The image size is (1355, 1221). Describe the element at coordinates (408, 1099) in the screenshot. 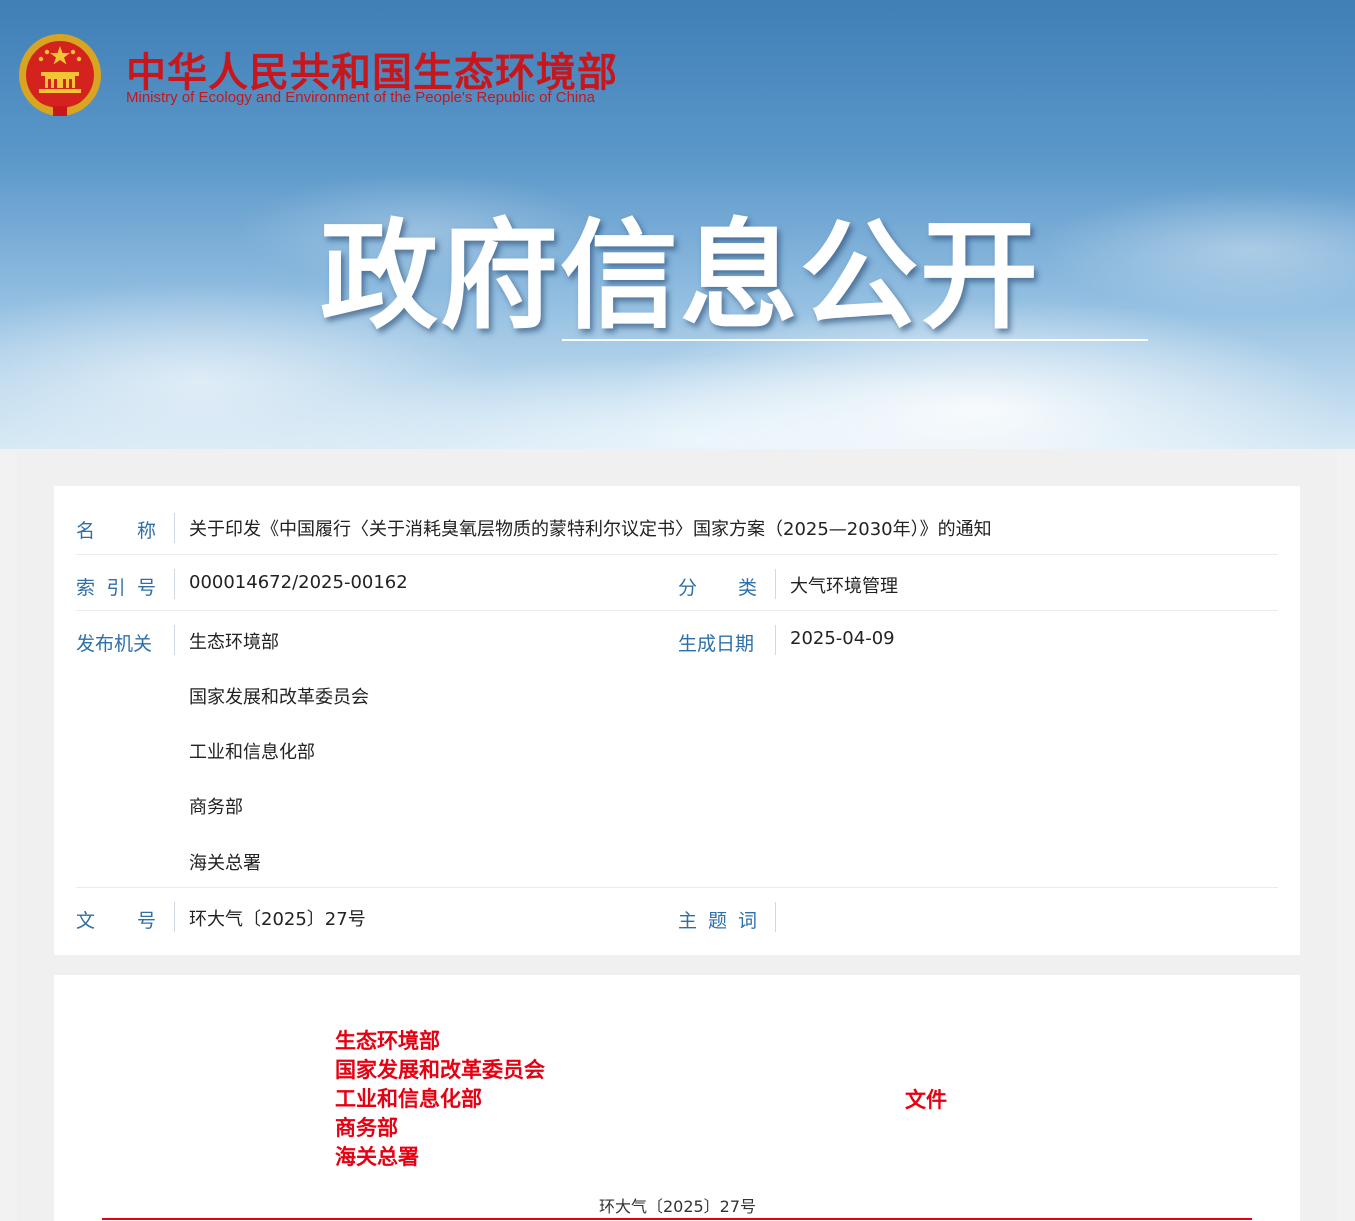

I see `doc-issuer: 工业和信息化部` at that location.